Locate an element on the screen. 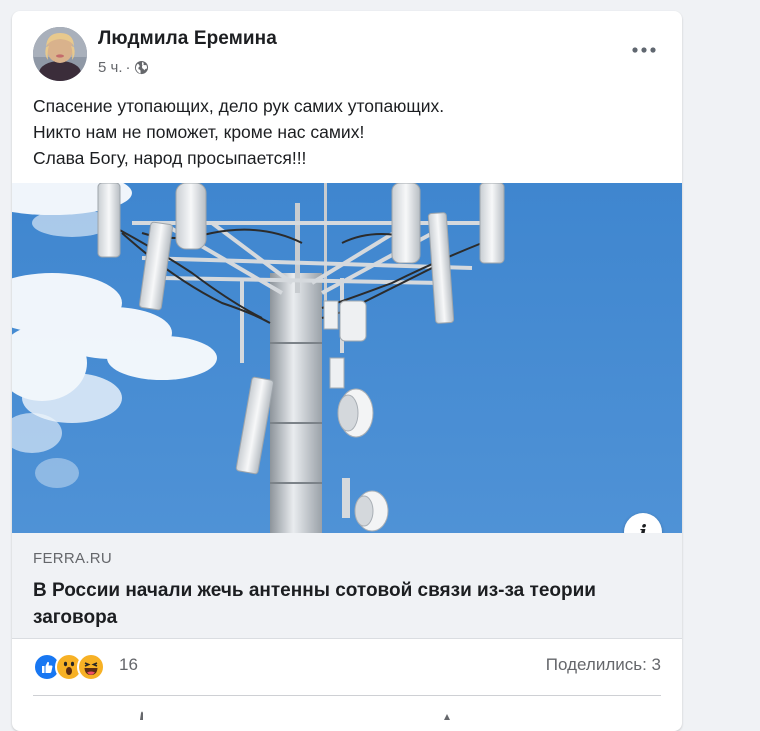 This screenshot has height=731, width=760. avatar-image is located at coordinates (60, 54).